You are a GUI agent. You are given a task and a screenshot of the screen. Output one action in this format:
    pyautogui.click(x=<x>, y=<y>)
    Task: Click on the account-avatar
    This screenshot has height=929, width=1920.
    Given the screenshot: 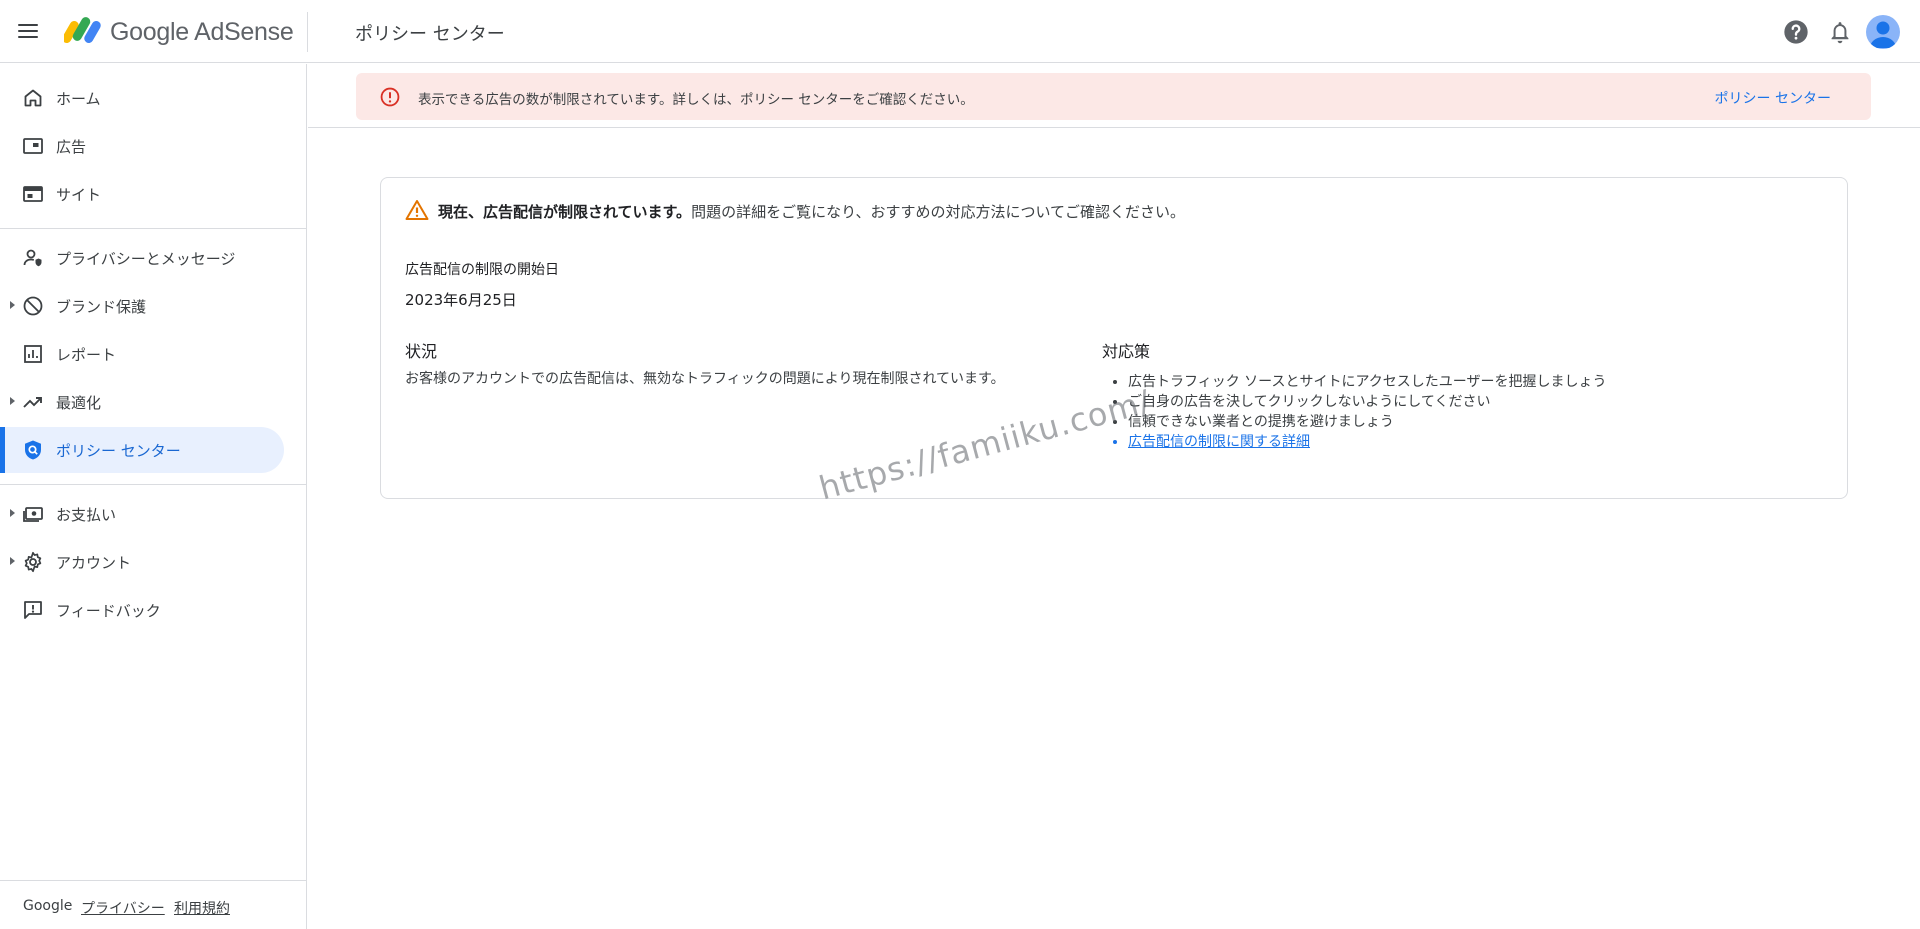 What is the action you would take?
    pyautogui.click(x=1883, y=32)
    